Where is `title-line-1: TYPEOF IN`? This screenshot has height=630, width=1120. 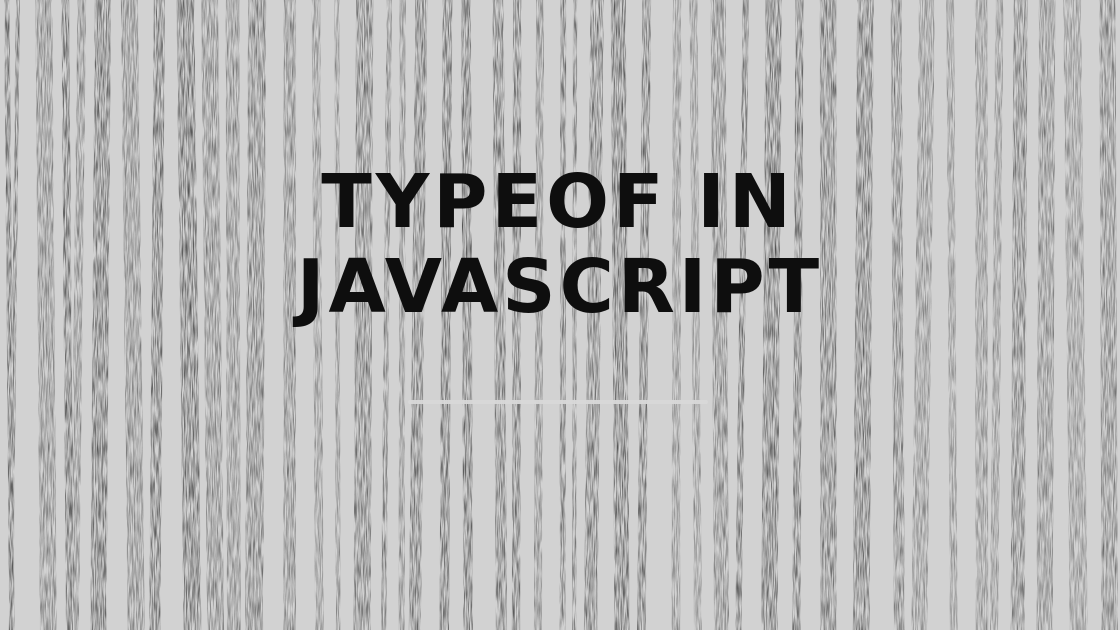 title-line-1: TYPEOF IN is located at coordinates (558, 202).